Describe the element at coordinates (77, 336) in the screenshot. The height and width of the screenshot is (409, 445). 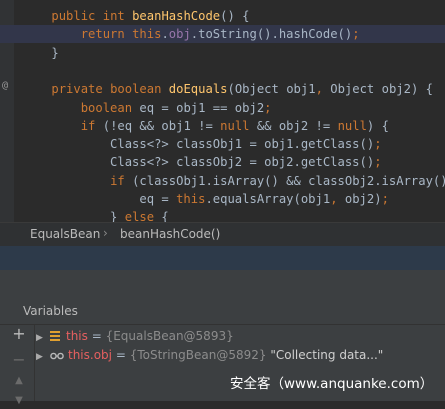
I see `variable-name: this` at that location.